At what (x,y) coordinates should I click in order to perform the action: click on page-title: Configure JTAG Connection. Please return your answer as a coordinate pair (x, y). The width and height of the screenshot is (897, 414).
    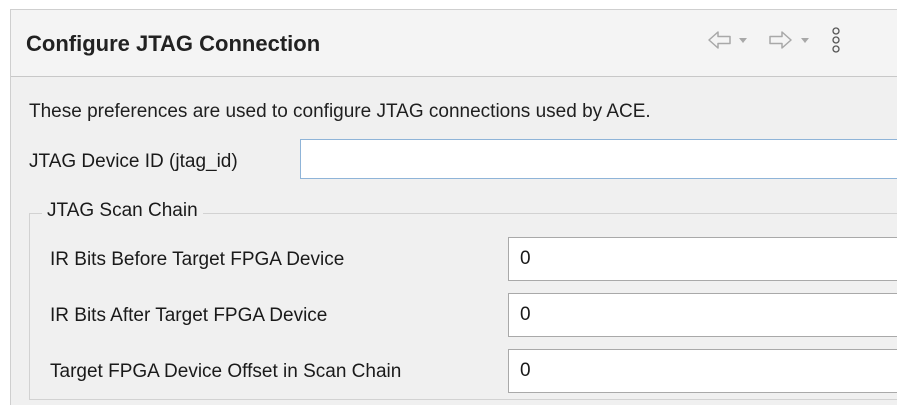
    Looking at the image, I should click on (173, 43).